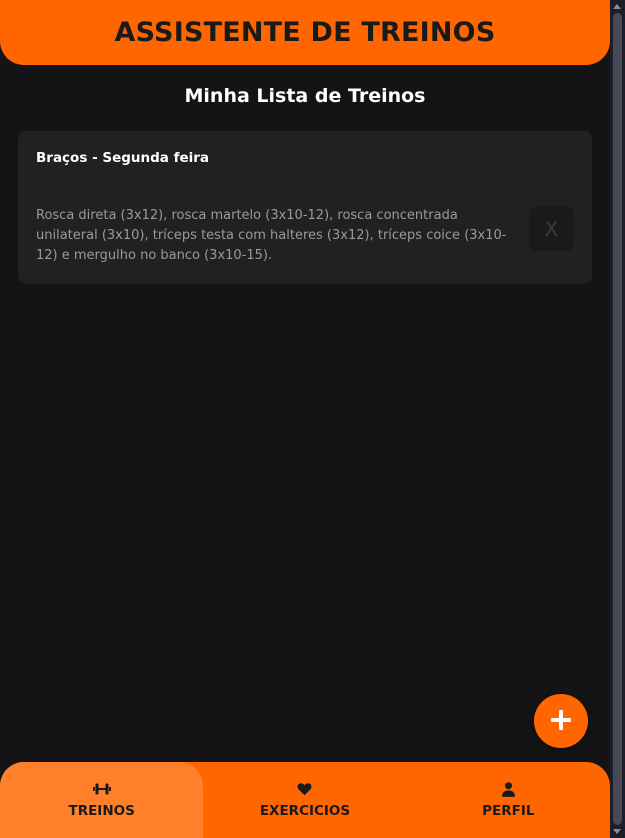 This screenshot has height=838, width=625. Describe the element at coordinates (102, 800) in the screenshot. I see `nav-item-treinos: TREINOS` at that location.